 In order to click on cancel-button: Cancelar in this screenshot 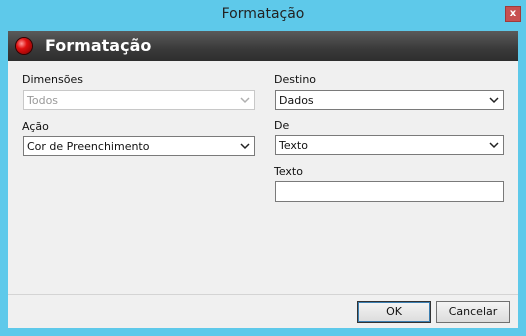, I will do `click(473, 312)`.